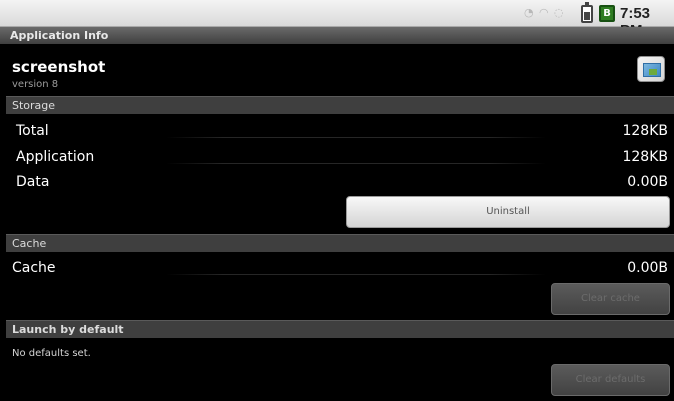 Image resolution: width=674 pixels, height=401 pixels. Describe the element at coordinates (529, 12) in the screenshot. I see `signal-icon: ◔` at that location.